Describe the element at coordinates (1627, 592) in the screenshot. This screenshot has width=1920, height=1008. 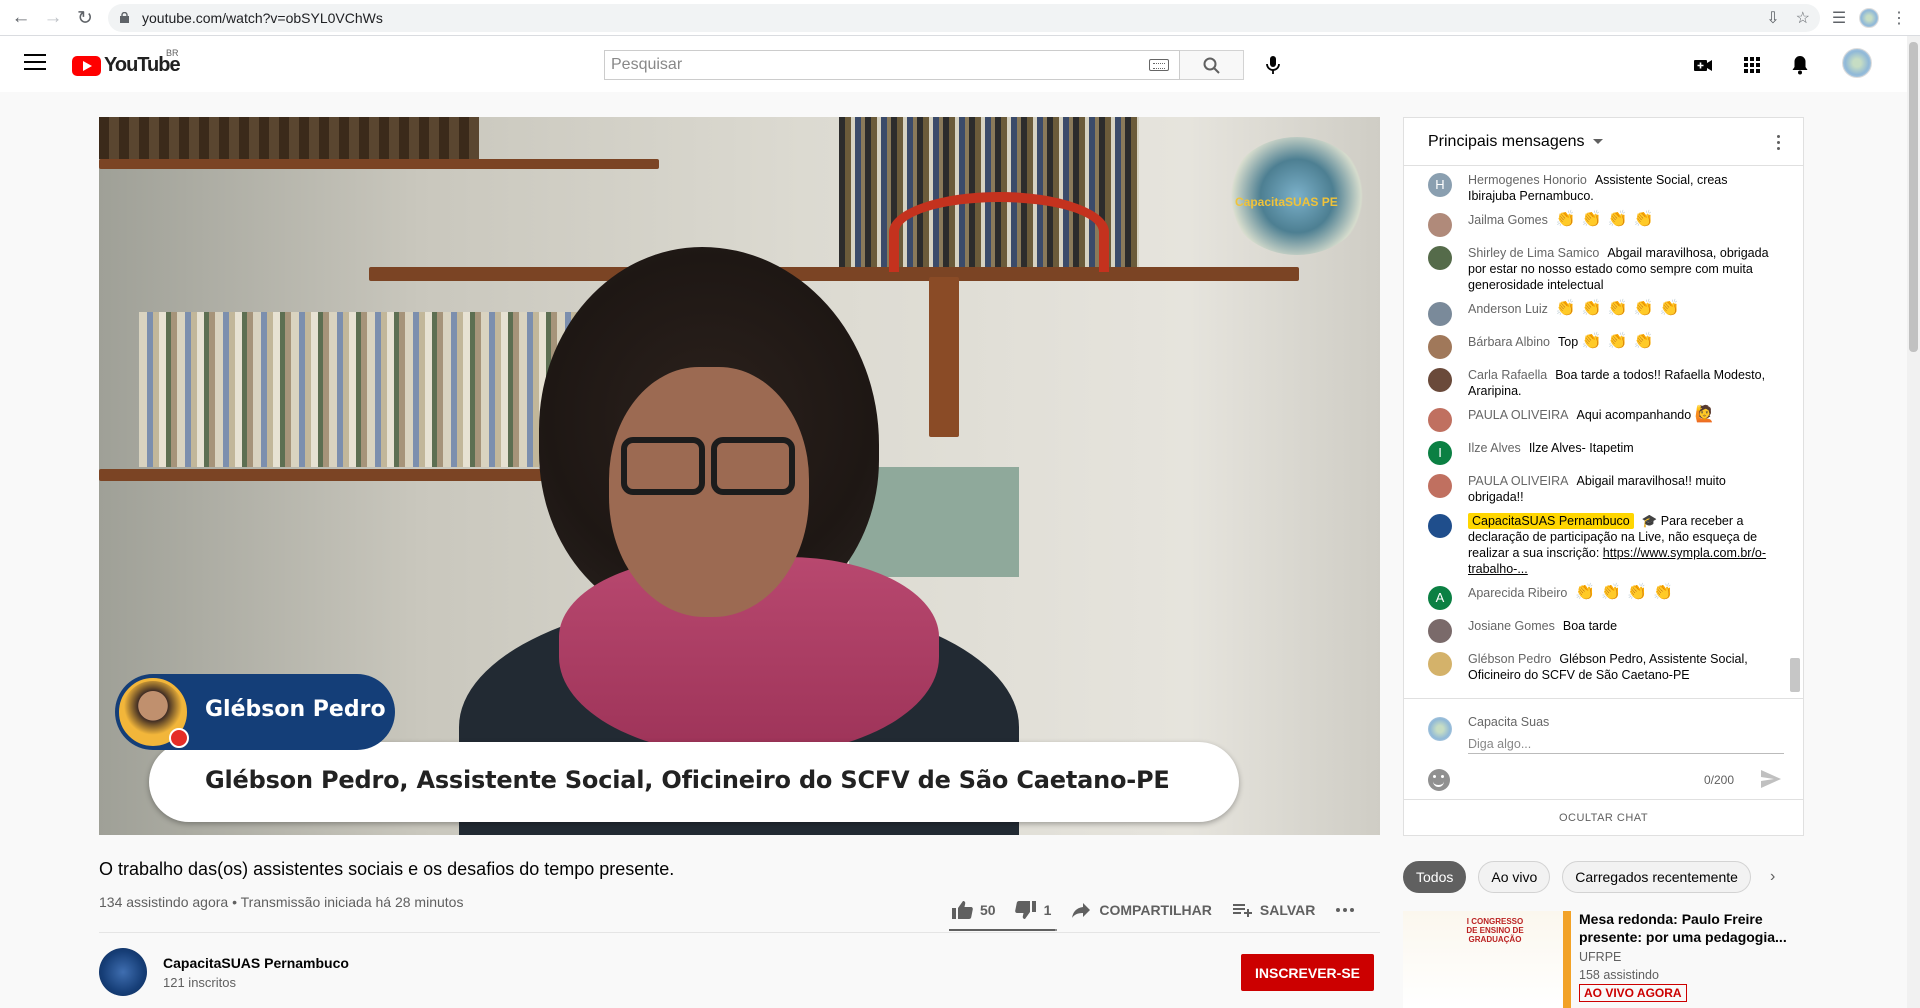
I see `clap-emoji-icon: 👏👏👏👏` at that location.